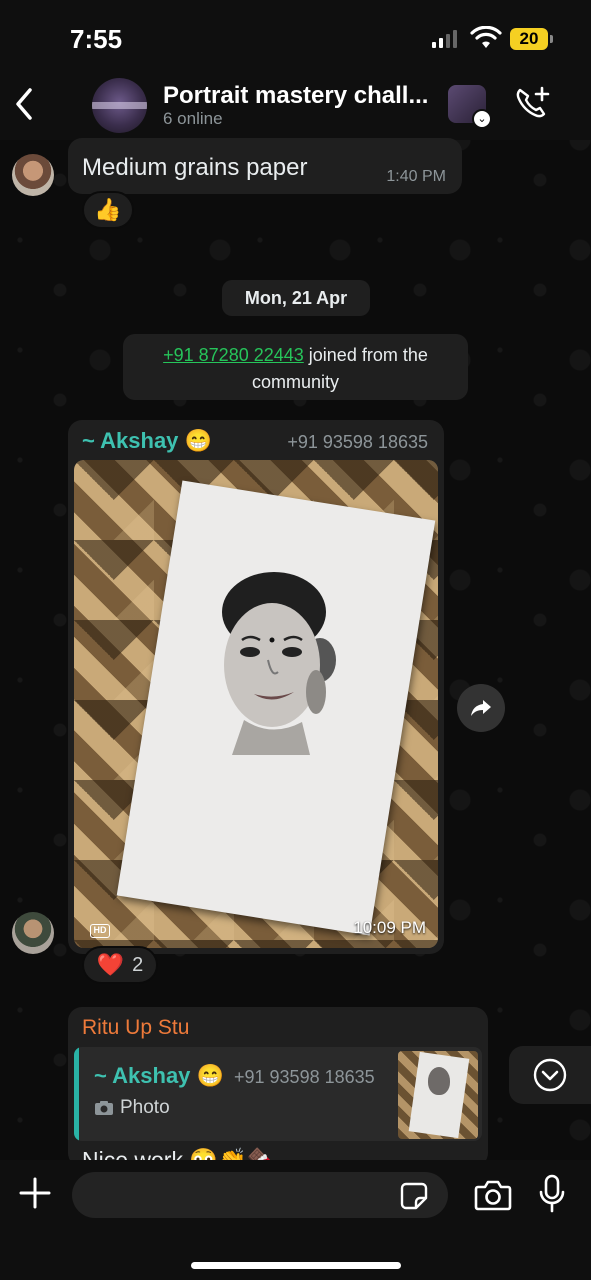 This screenshot has height=1280, width=591. What do you see at coordinates (260, 1195) in the screenshot?
I see `message-input` at bounding box center [260, 1195].